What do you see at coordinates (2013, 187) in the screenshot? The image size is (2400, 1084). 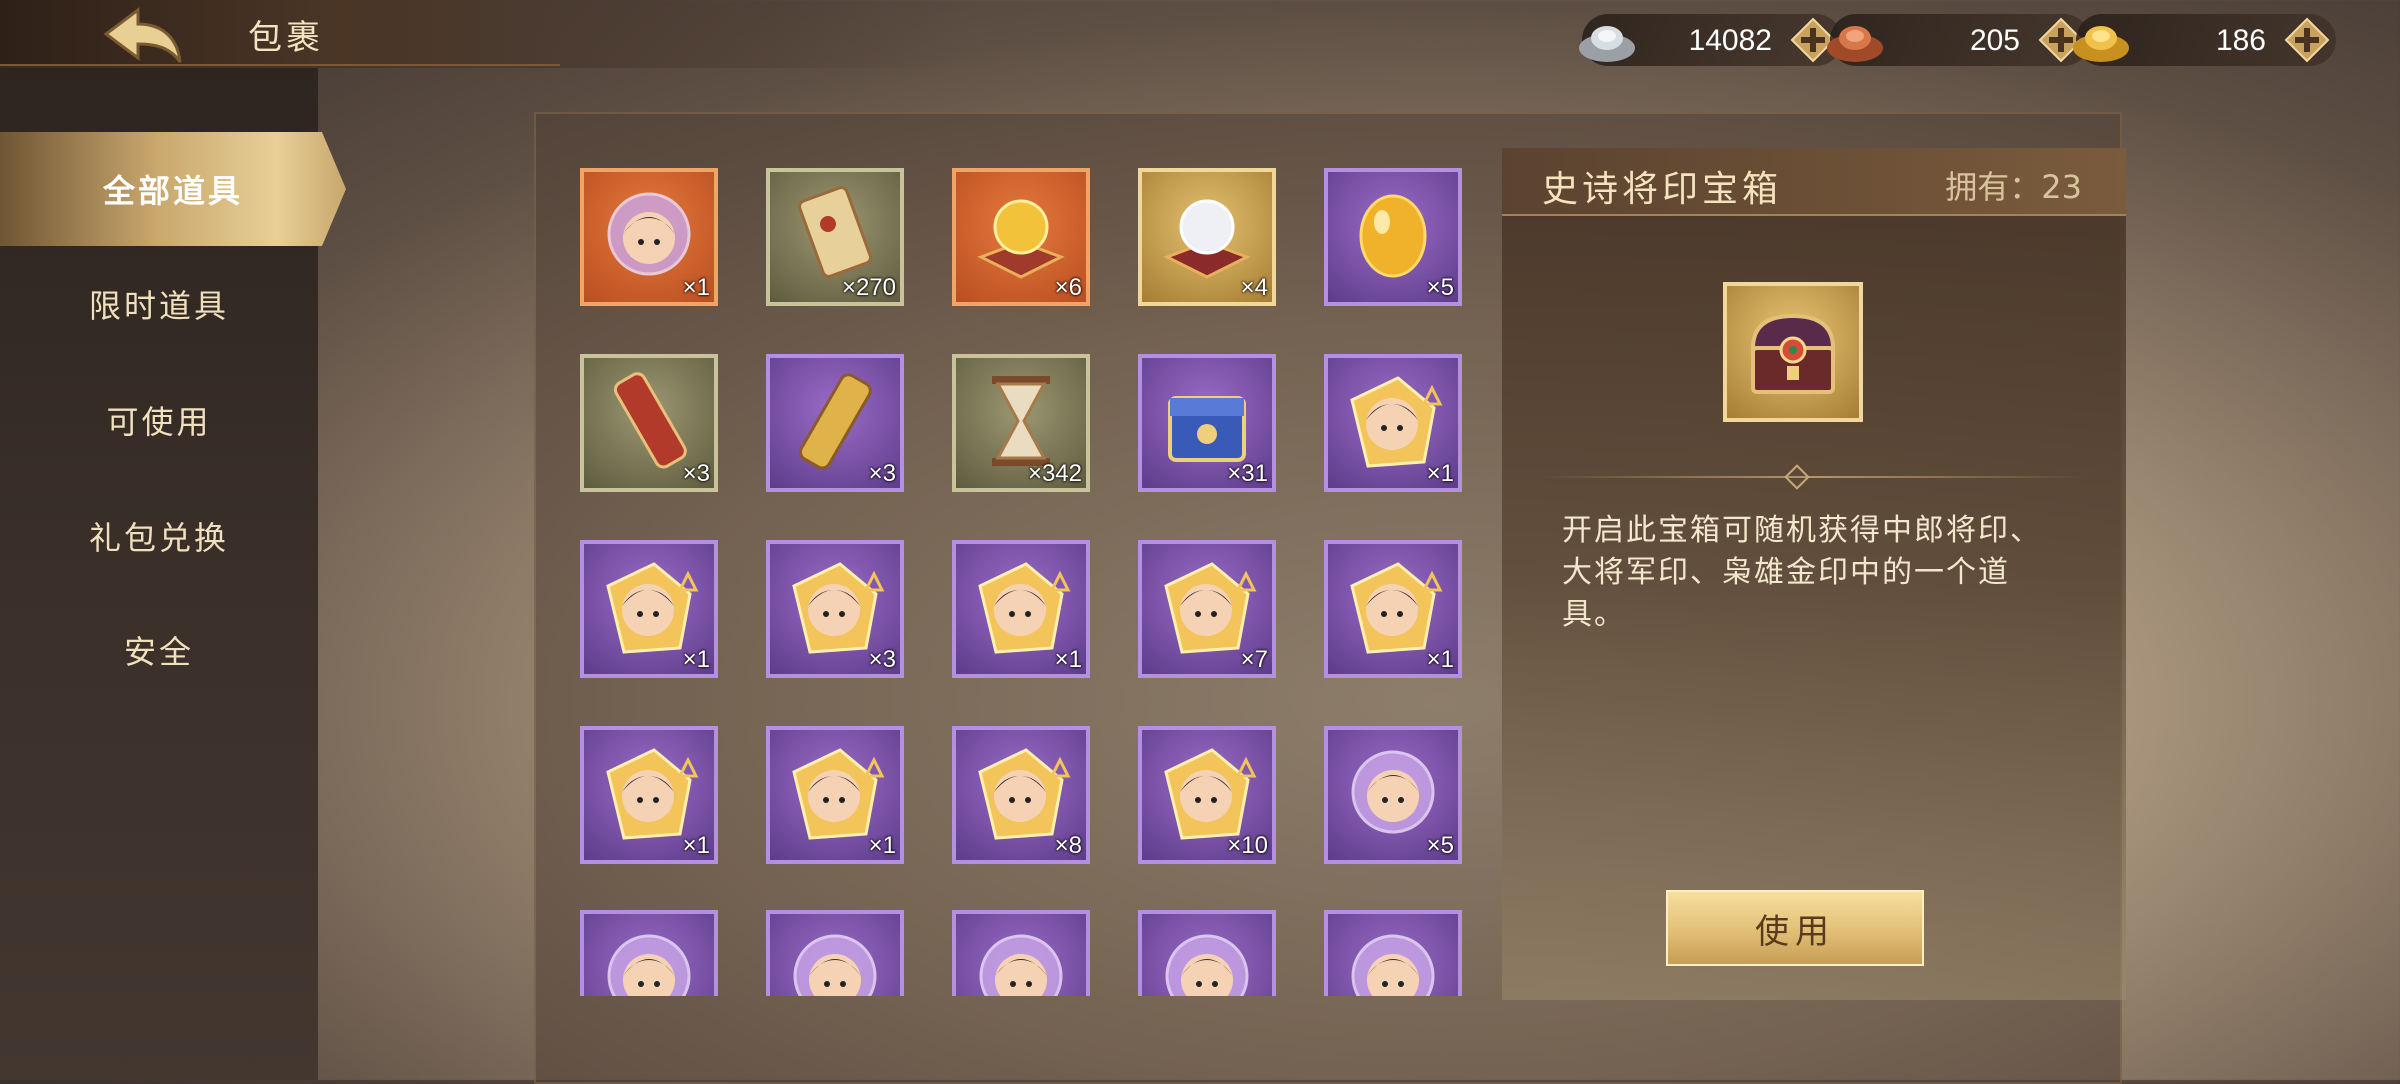 I see `item-owned-count: 拥有：23` at bounding box center [2013, 187].